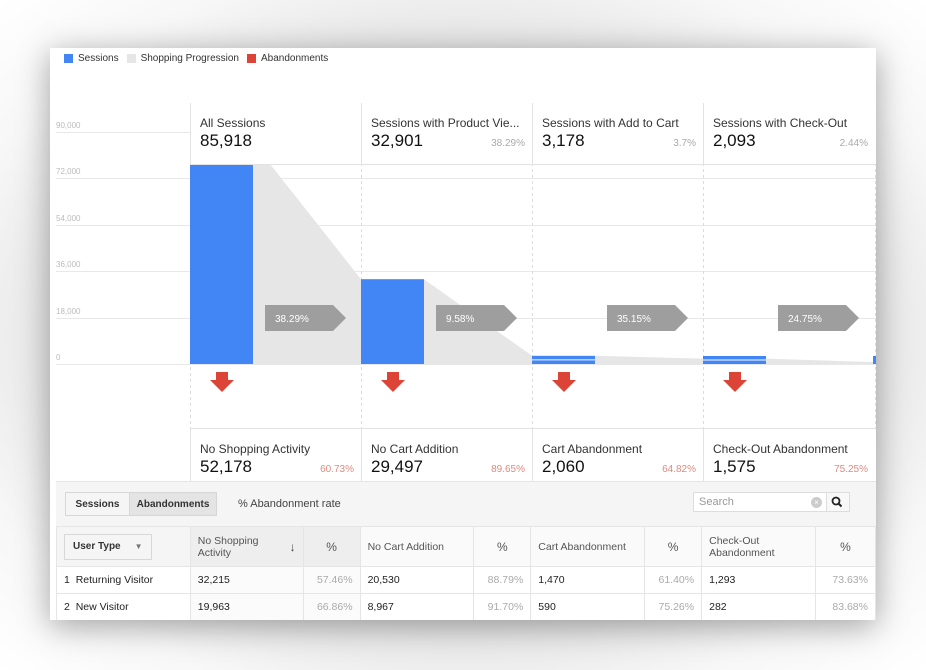  I want to click on cell: 1,470, so click(588, 580).